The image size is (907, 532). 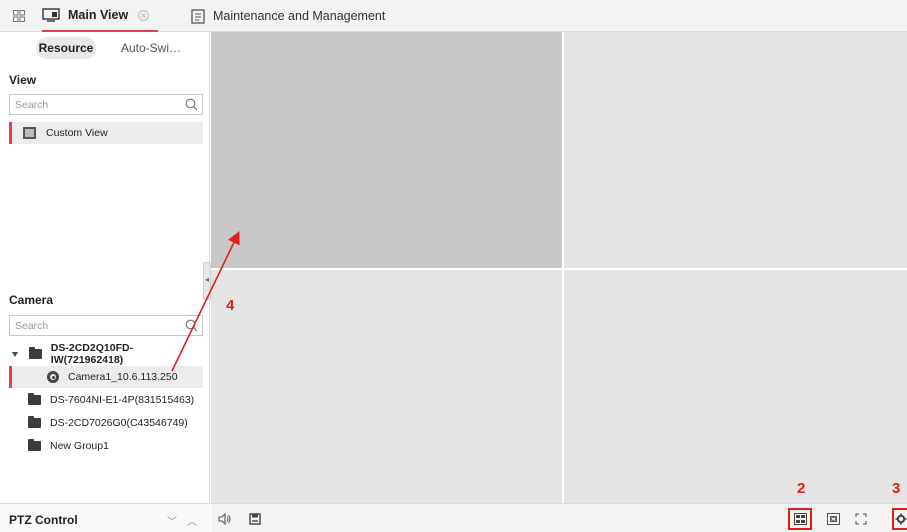 I want to click on tree-item-label: Camera1_10.6.113.250, so click(x=123, y=377).